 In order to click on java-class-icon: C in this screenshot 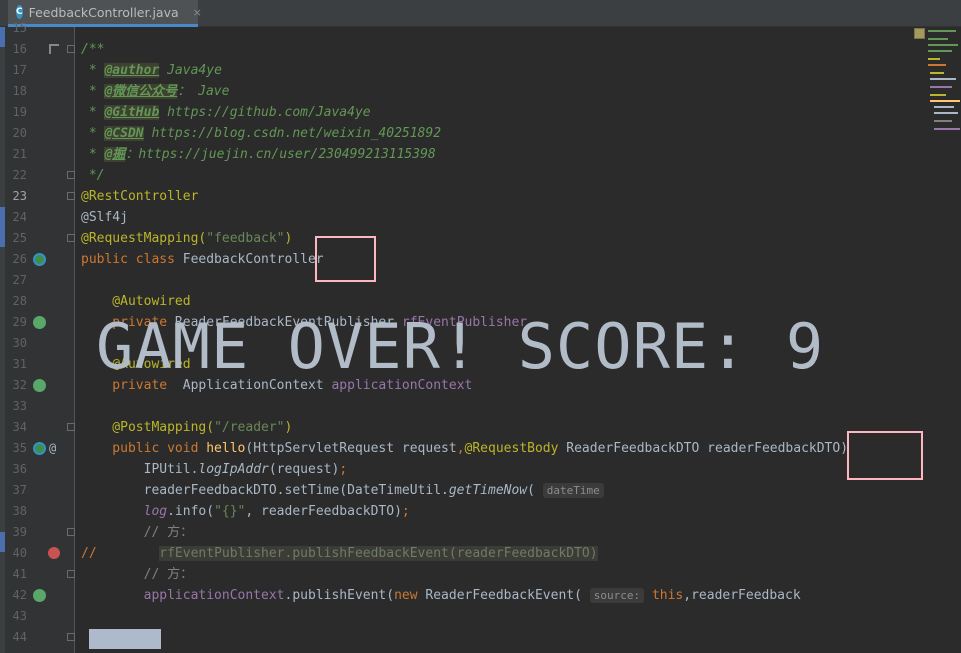, I will do `click(19, 12)`.